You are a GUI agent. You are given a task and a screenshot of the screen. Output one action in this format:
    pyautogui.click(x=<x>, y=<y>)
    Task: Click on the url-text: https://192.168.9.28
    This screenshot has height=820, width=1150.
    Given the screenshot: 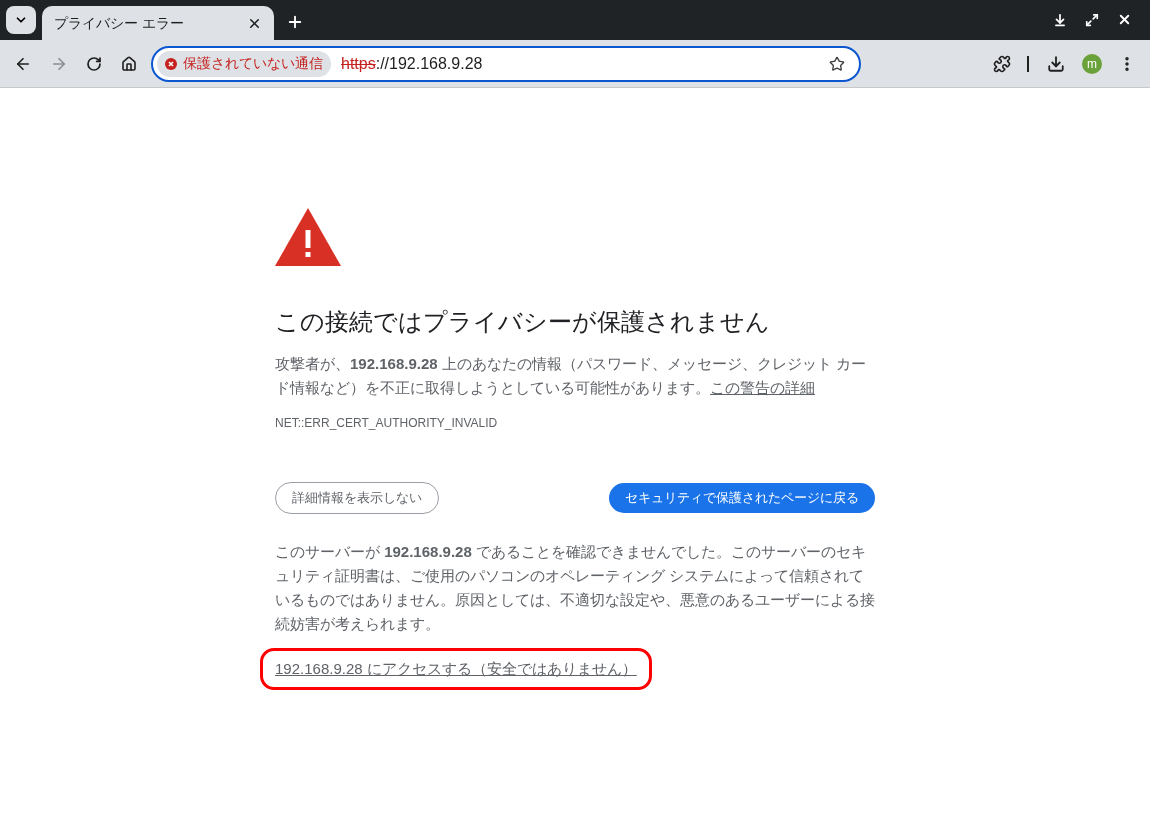 What is the action you would take?
    pyautogui.click(x=412, y=63)
    